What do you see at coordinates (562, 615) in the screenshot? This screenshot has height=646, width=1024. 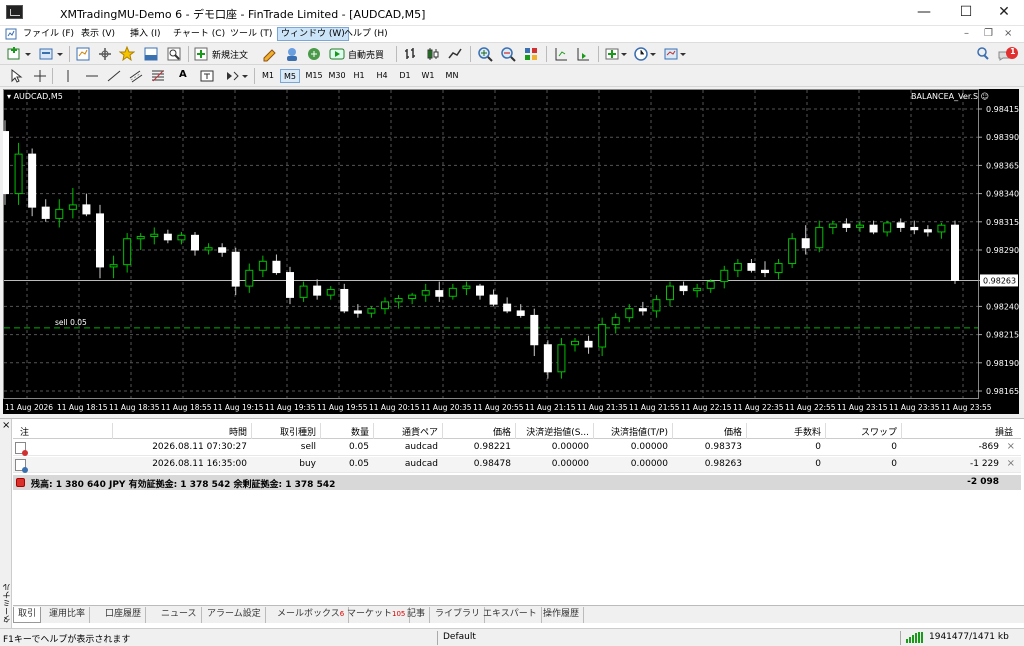 I see `tab-10: 操作履歴` at bounding box center [562, 615].